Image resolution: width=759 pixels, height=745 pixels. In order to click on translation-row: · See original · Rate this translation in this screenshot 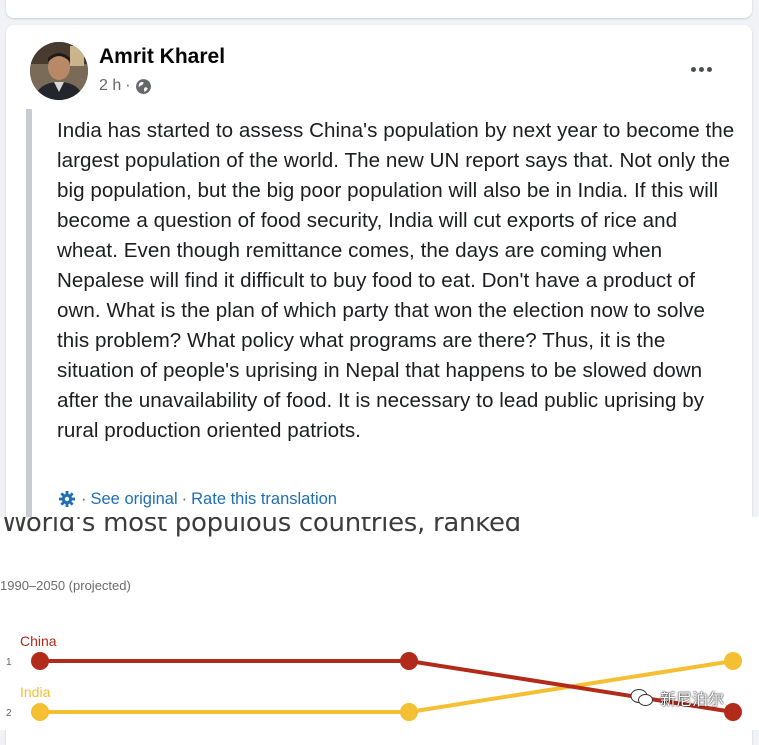, I will do `click(197, 499)`.